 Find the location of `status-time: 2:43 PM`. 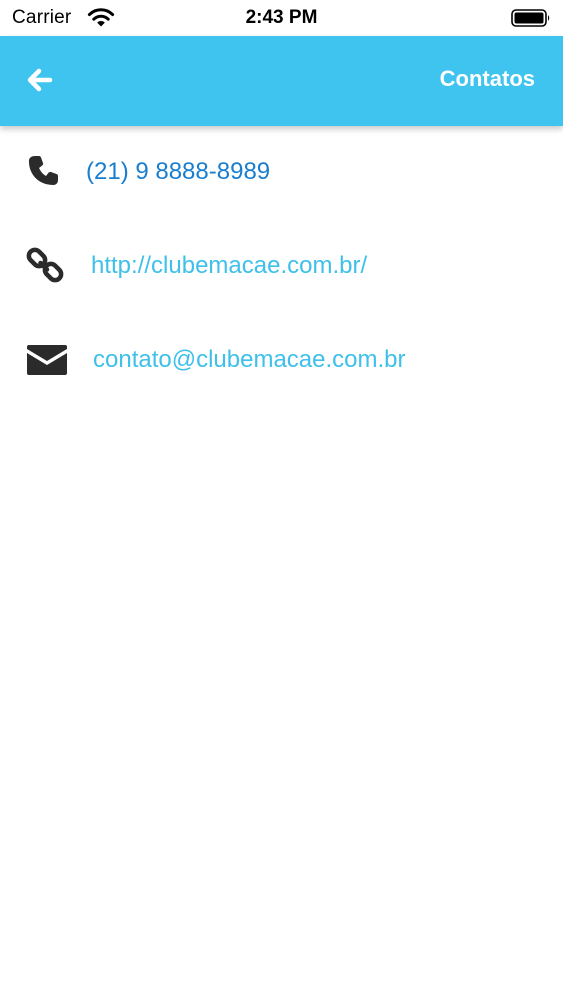

status-time: 2:43 PM is located at coordinates (281, 17).